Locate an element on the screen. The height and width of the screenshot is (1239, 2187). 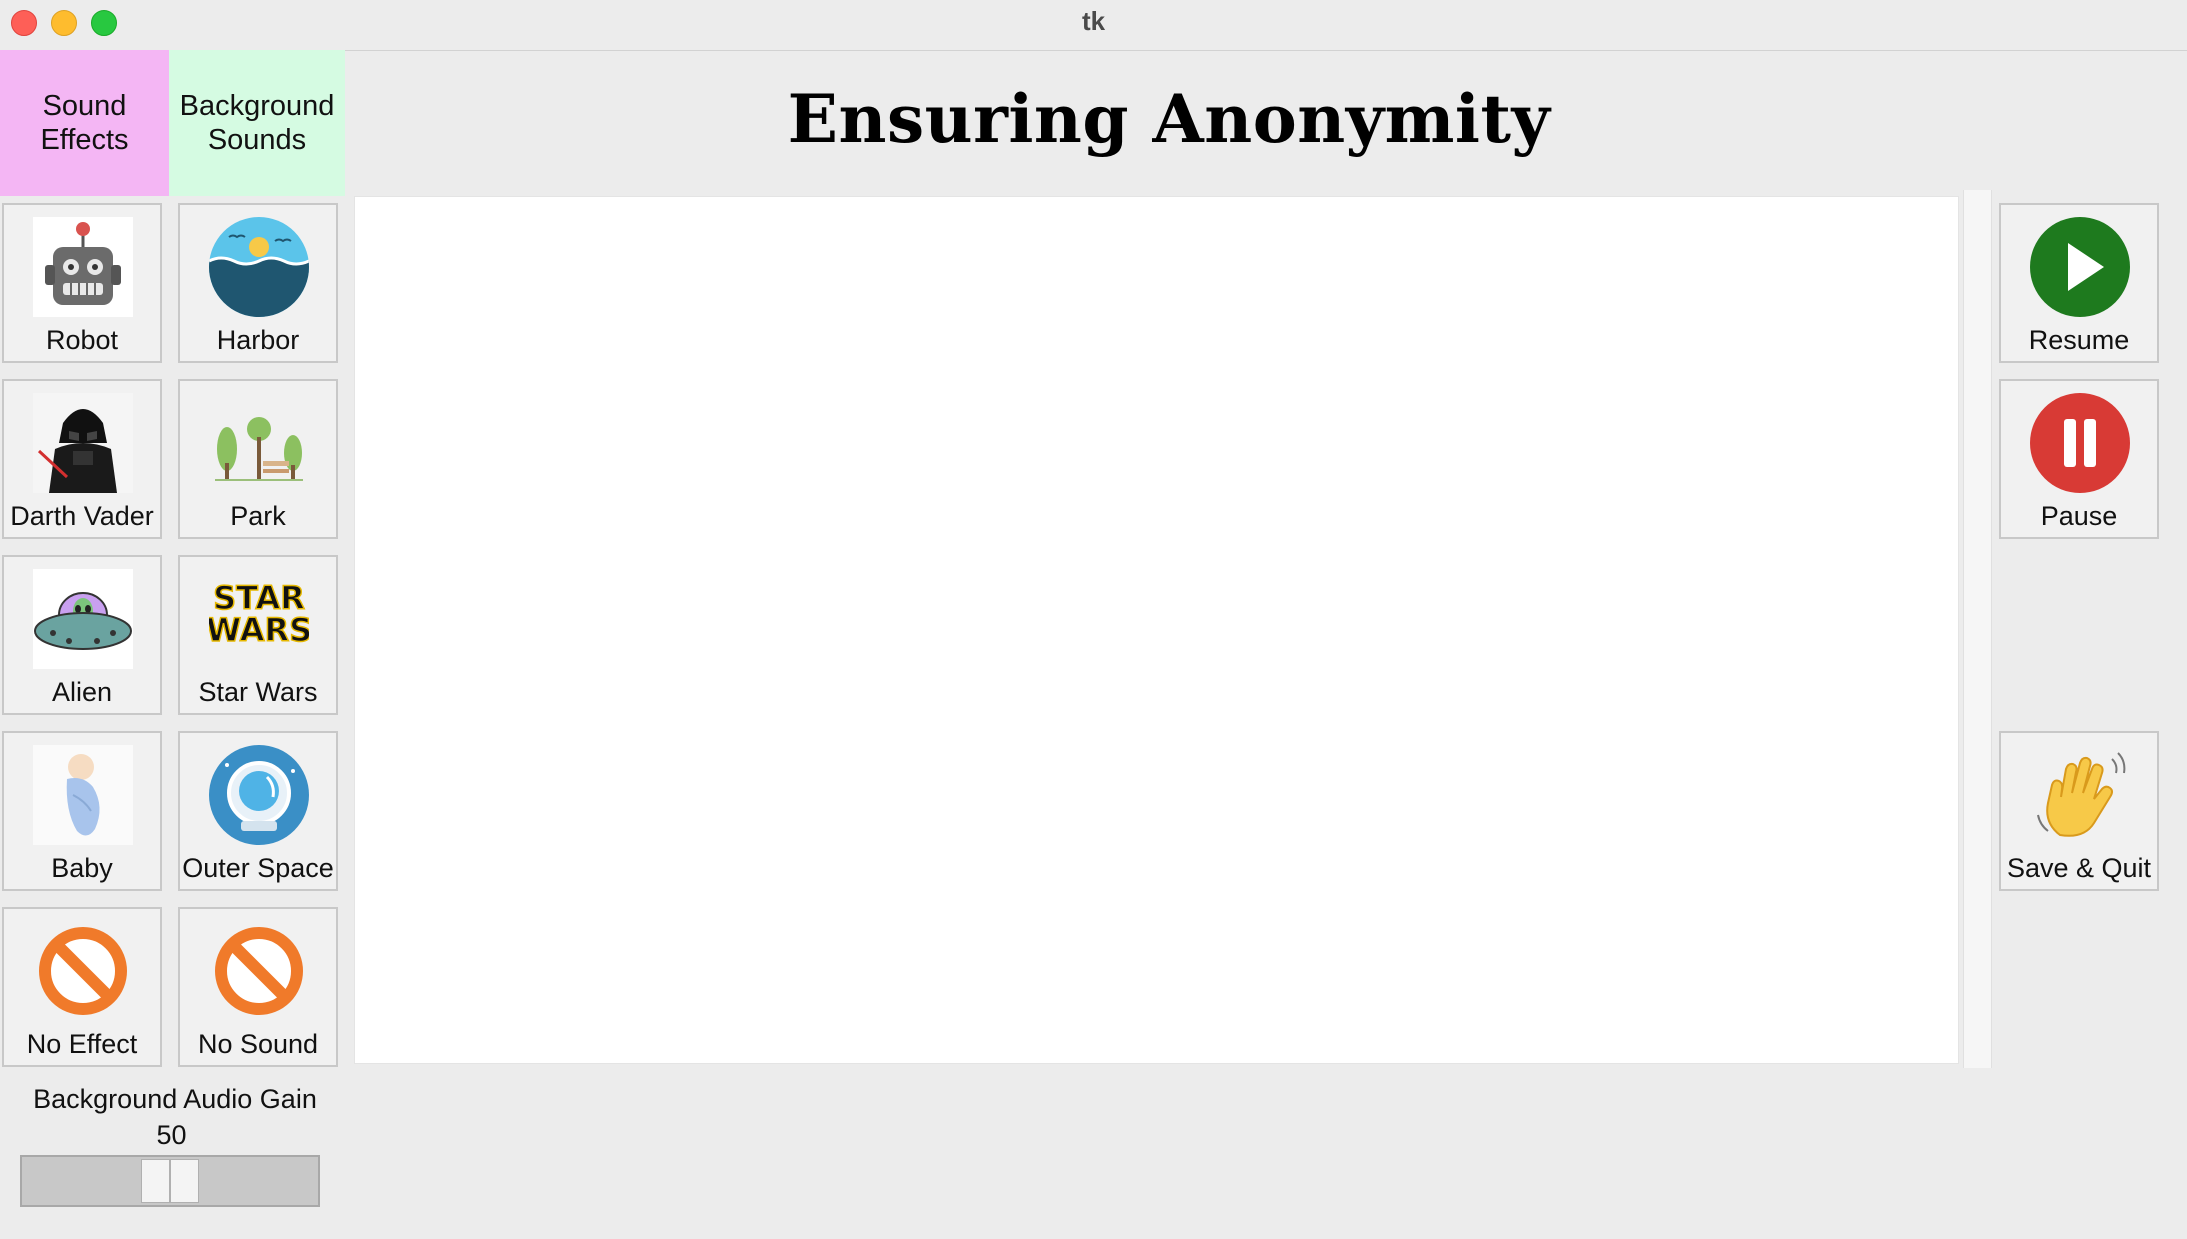
outer-space-button: Outer Space is located at coordinates (258, 811).